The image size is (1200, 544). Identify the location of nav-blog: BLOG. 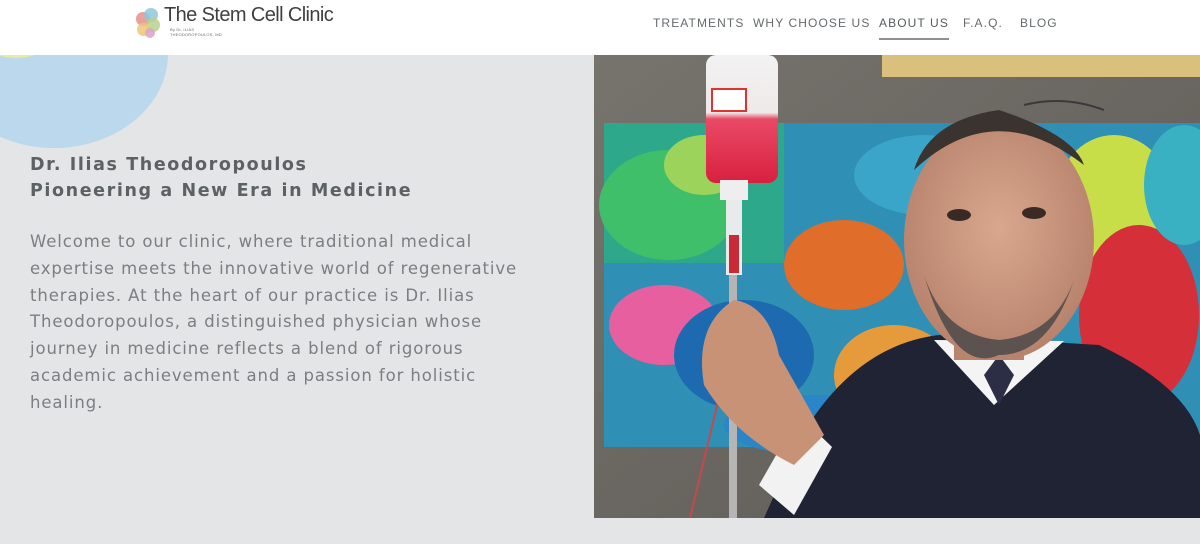
(1039, 23).